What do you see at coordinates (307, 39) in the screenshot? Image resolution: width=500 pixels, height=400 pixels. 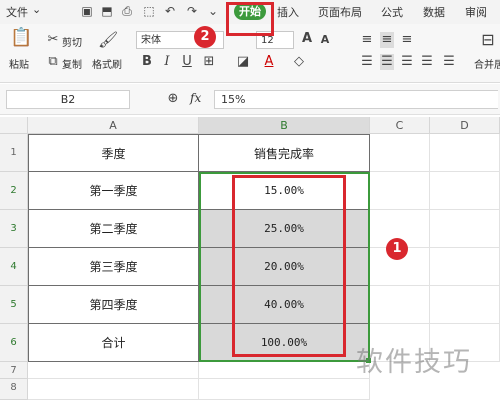 I see `increase-font-icon: A` at bounding box center [307, 39].